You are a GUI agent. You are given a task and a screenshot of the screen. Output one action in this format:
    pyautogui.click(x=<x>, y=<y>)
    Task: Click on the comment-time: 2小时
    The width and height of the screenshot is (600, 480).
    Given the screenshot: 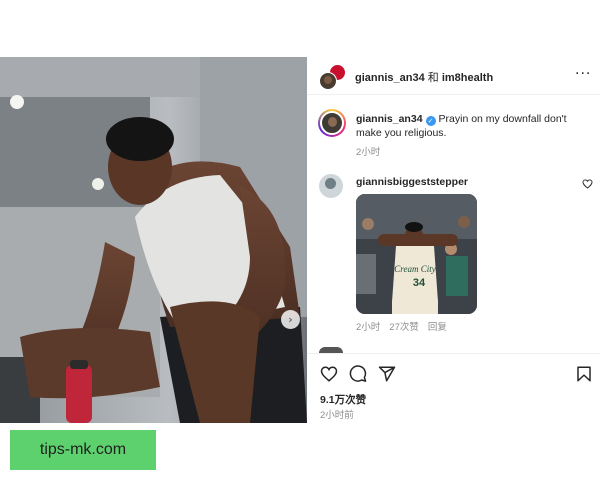 What is the action you would take?
    pyautogui.click(x=368, y=327)
    